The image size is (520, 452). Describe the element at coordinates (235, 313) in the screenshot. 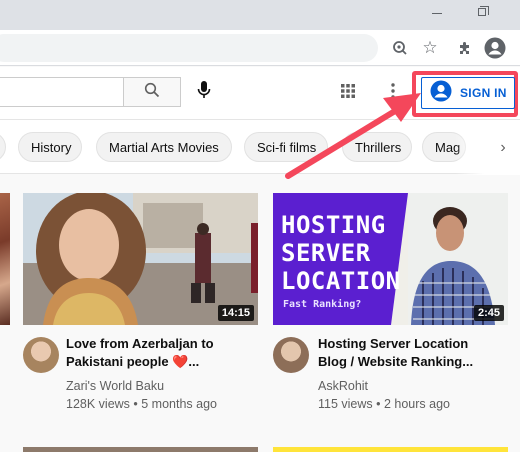

I see `video-duration: 14:15` at that location.